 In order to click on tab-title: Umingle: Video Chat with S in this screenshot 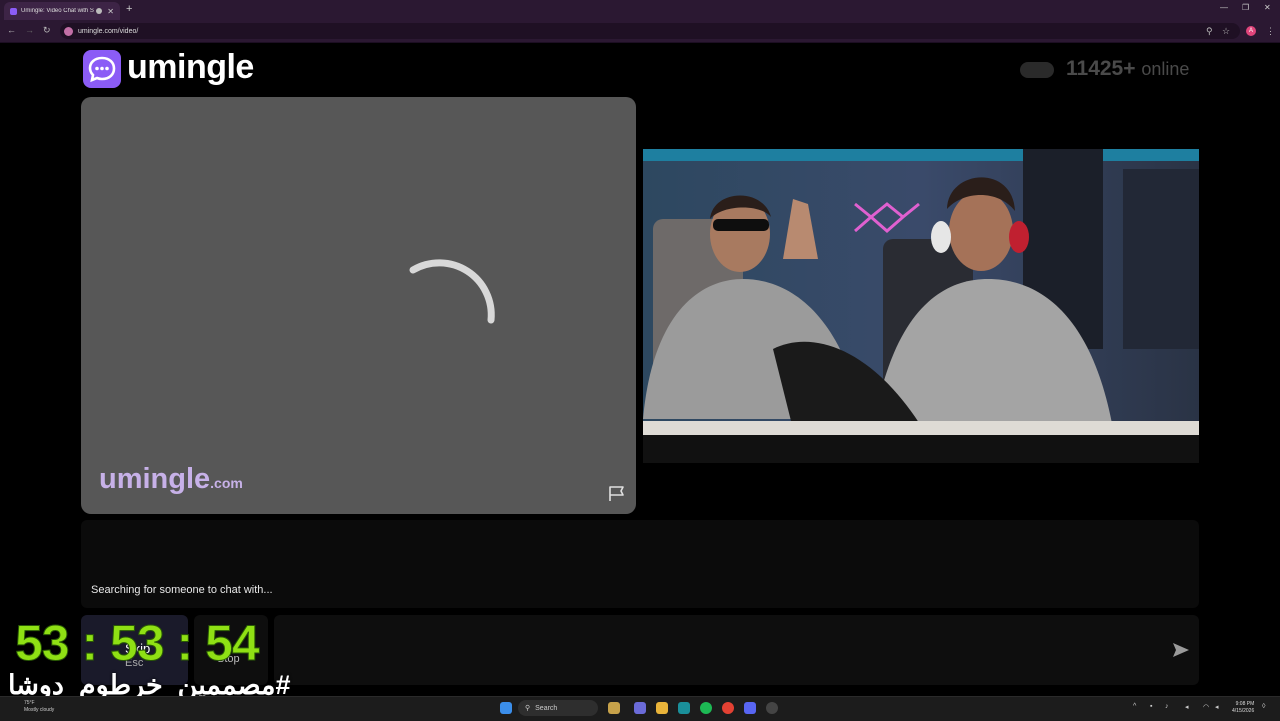, I will do `click(57, 11)`.